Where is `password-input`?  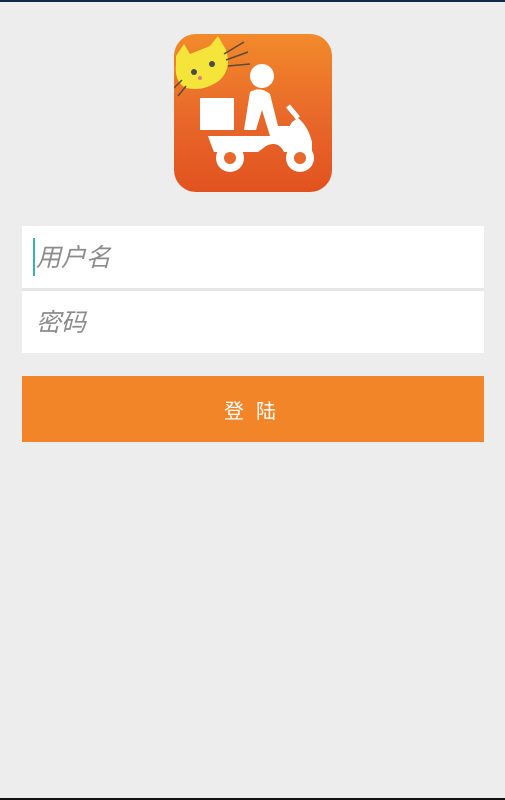 password-input is located at coordinates (253, 322).